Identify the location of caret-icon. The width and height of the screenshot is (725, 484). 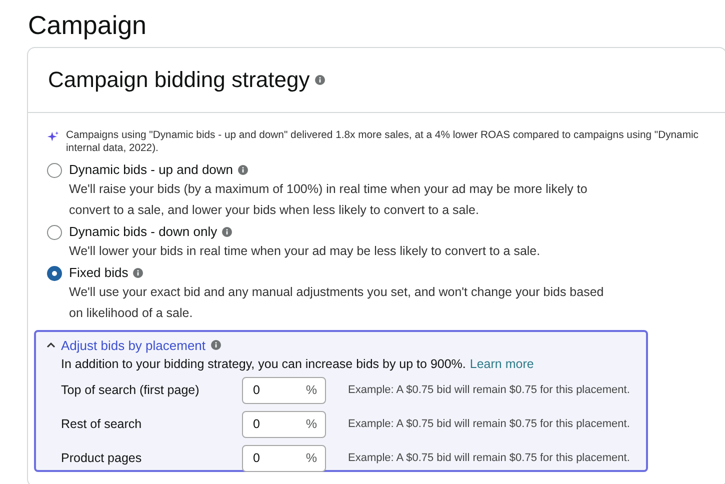
(51, 345).